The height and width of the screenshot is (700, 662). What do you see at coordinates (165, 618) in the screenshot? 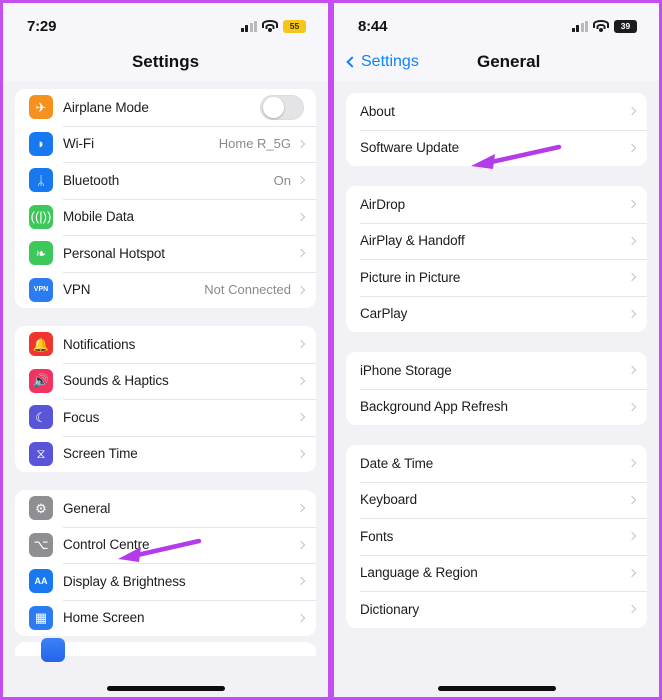
I see `row-home-screen: ▦ Home Screen` at bounding box center [165, 618].